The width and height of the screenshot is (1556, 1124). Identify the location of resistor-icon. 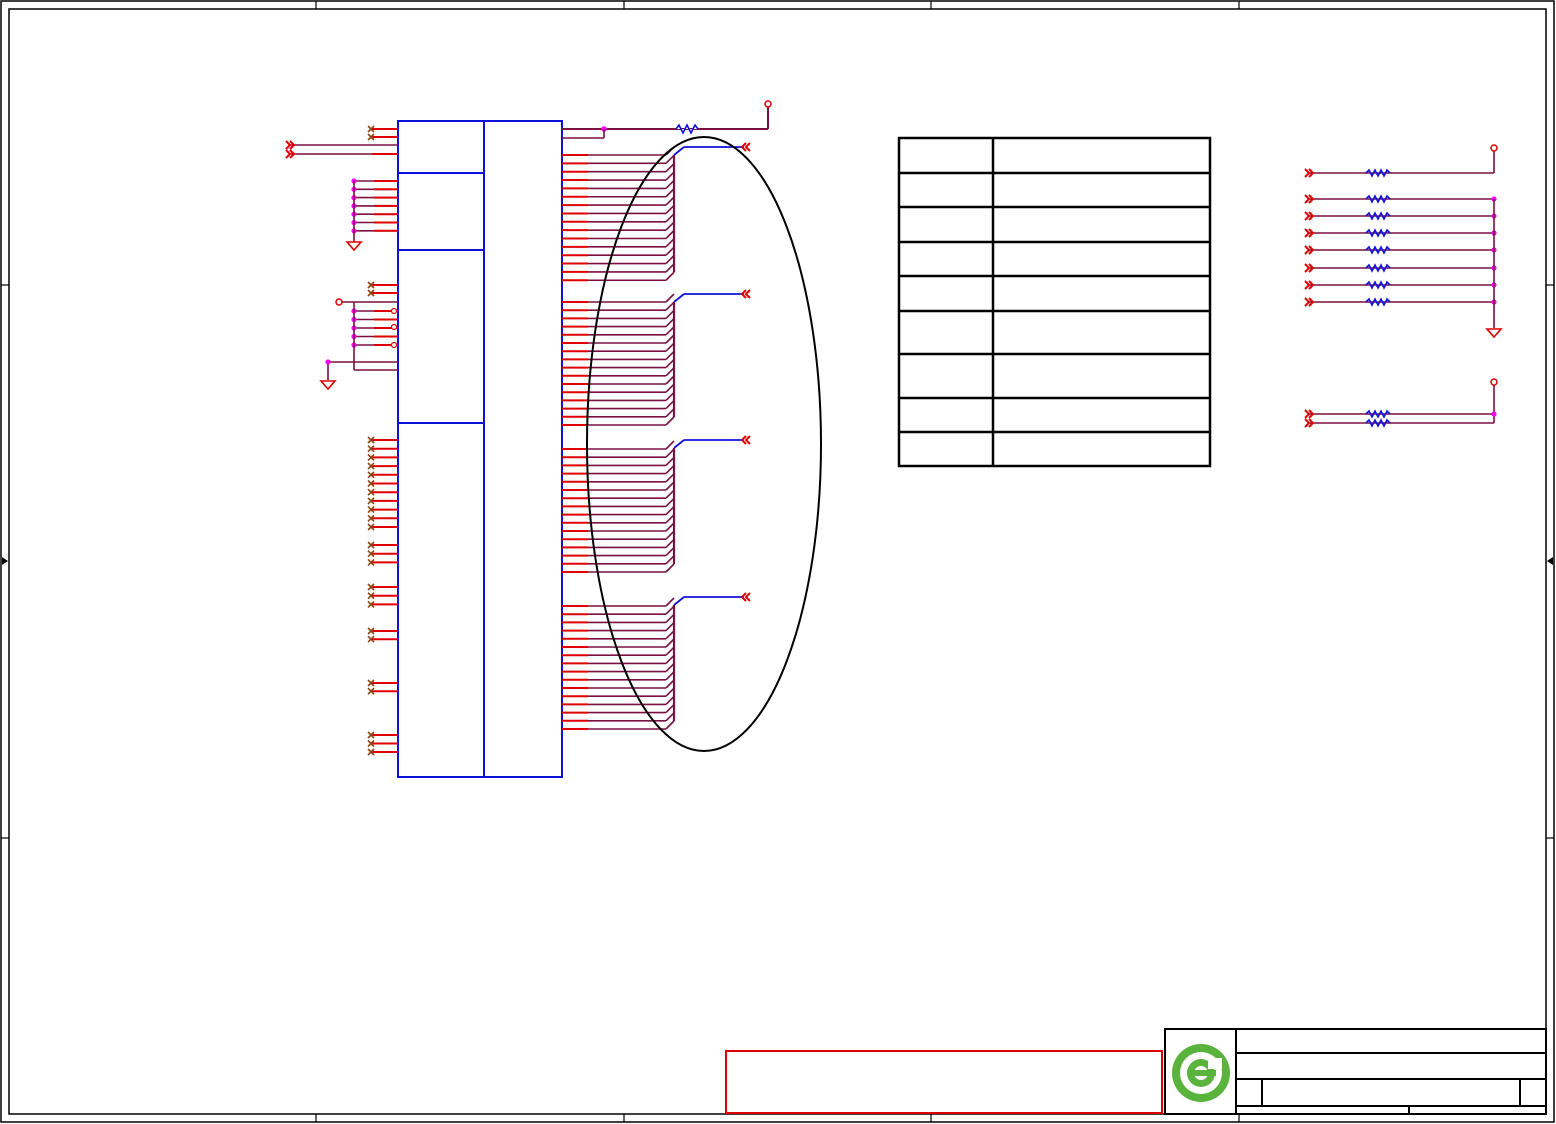
(687, 129).